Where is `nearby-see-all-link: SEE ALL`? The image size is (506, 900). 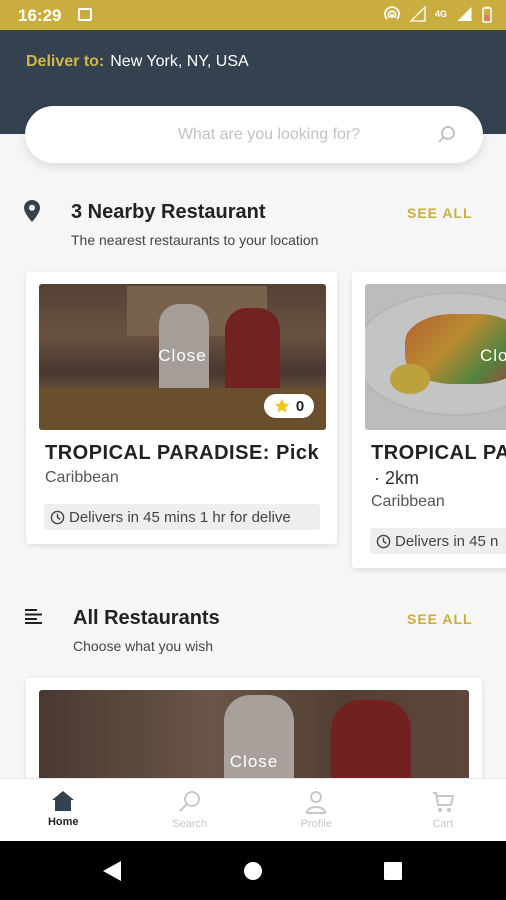
nearby-see-all-link: SEE ALL is located at coordinates (440, 213).